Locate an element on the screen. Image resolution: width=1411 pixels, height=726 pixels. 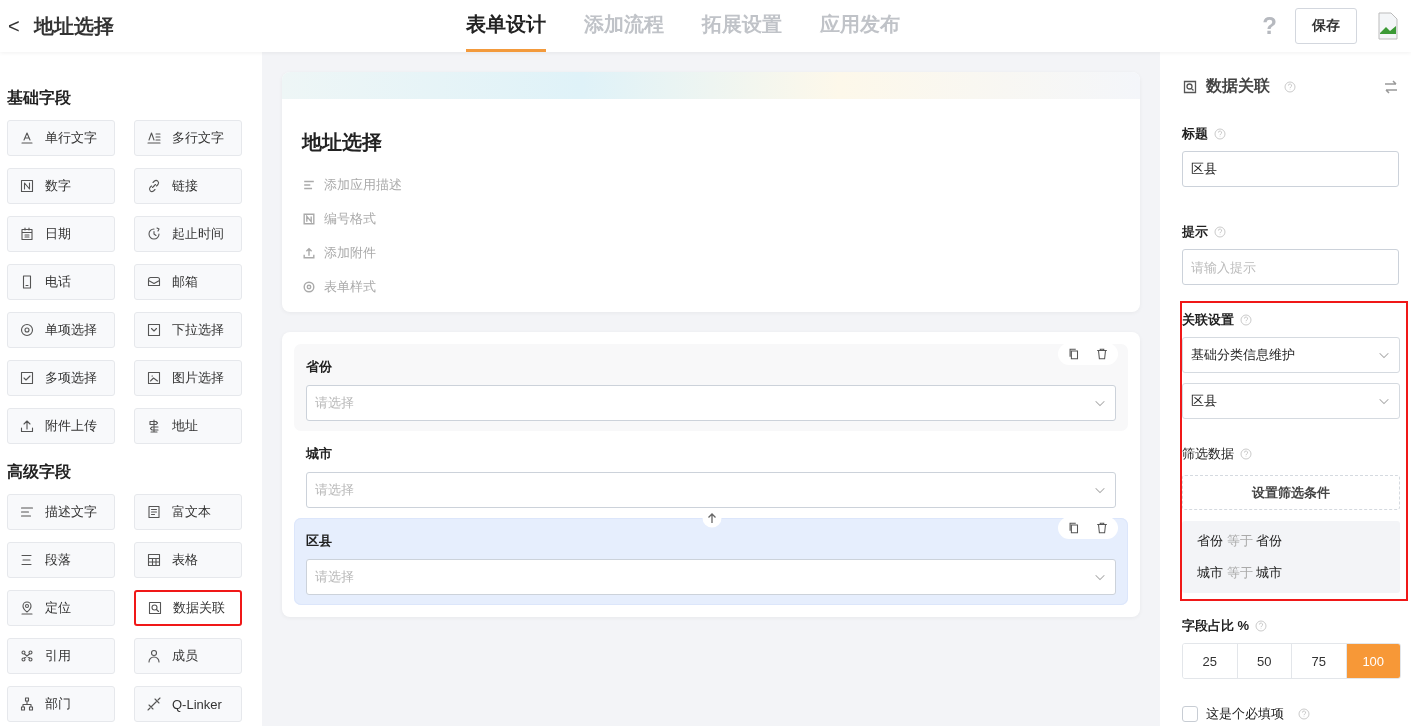
hint-input: 请输入提示 is located at coordinates (1290, 267).